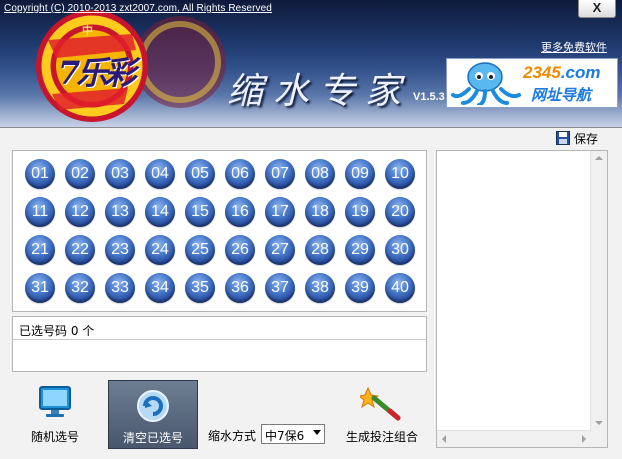 The image size is (622, 459). Describe the element at coordinates (563, 138) in the screenshot. I see `floppy-disk-icon` at that location.